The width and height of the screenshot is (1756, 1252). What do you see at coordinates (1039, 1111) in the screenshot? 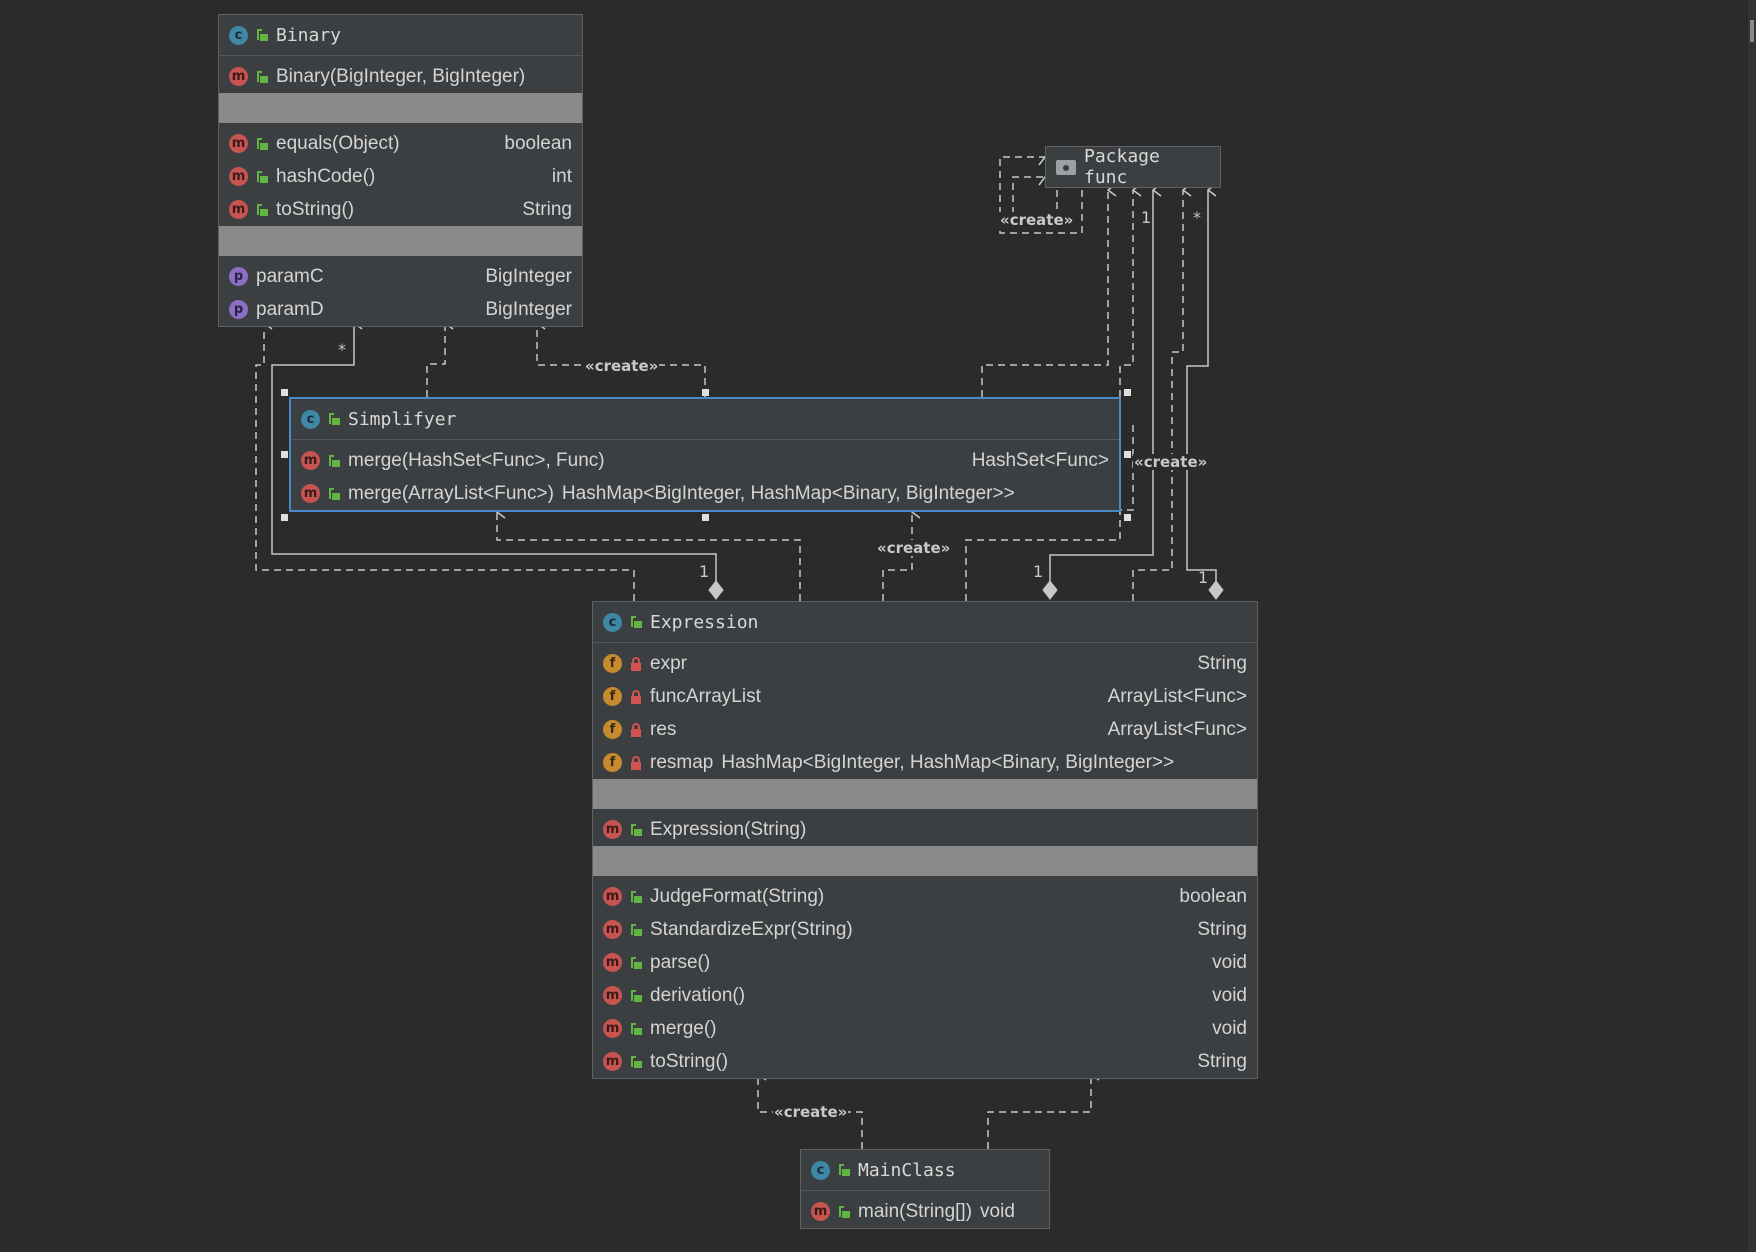
I see `edge-mainclass-expression-dep` at bounding box center [1039, 1111].